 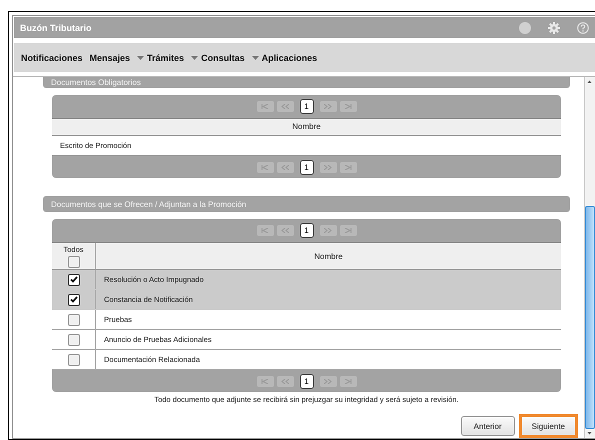 I want to click on user-avatar-icon, so click(x=525, y=28).